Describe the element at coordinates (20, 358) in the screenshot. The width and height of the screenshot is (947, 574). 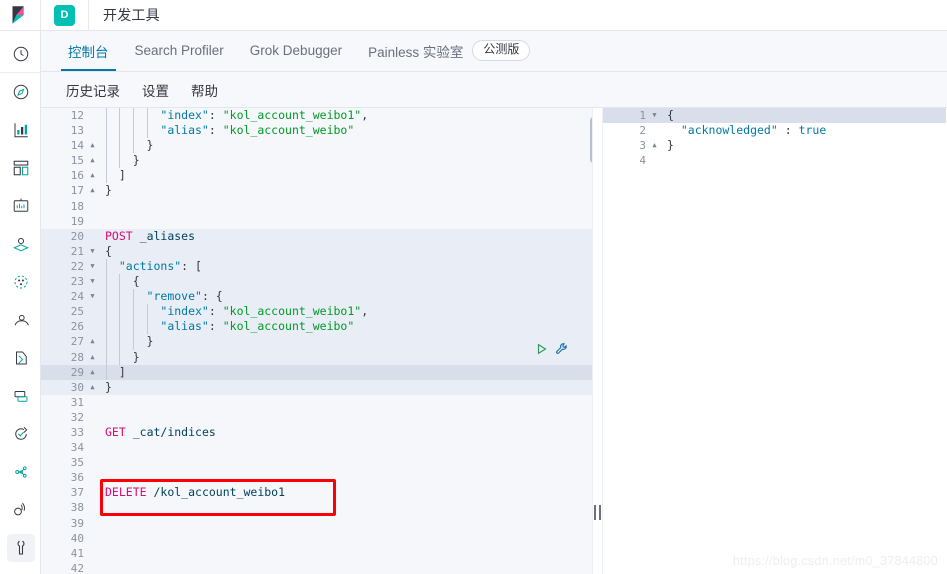
I see `sidebar-item-logs` at that location.